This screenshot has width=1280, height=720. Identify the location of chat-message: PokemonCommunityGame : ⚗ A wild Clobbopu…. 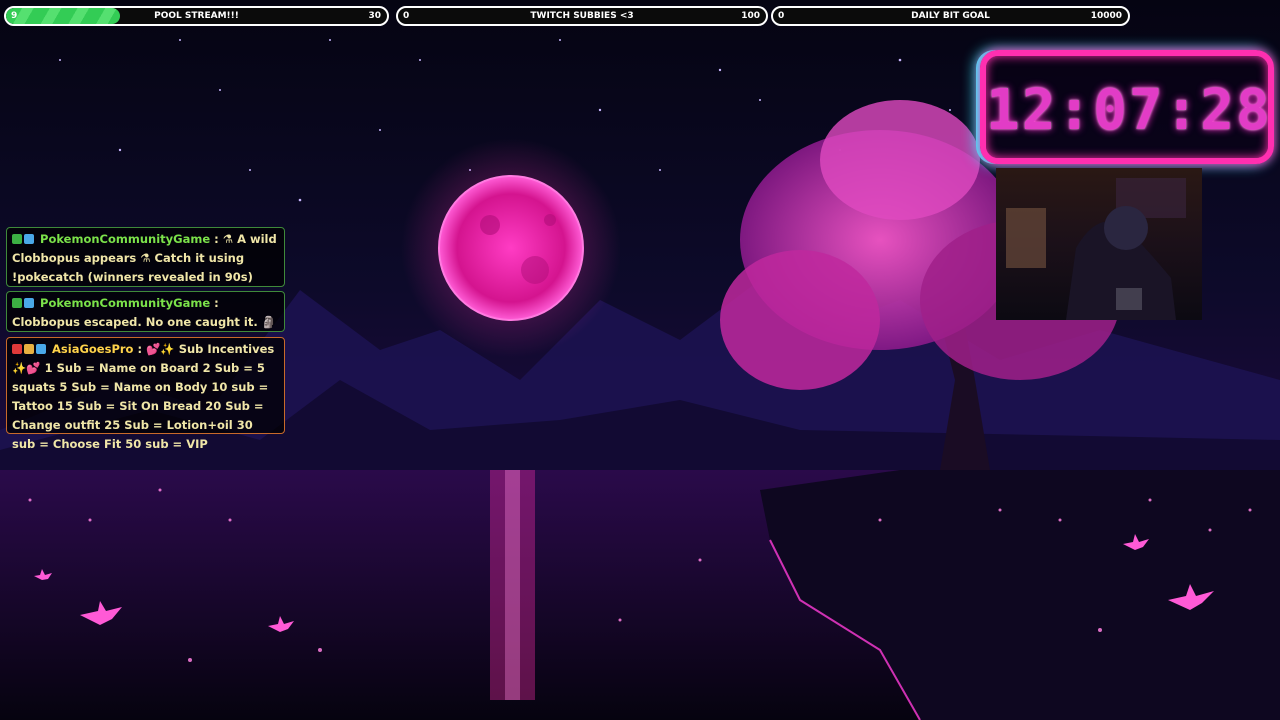
(145, 257).